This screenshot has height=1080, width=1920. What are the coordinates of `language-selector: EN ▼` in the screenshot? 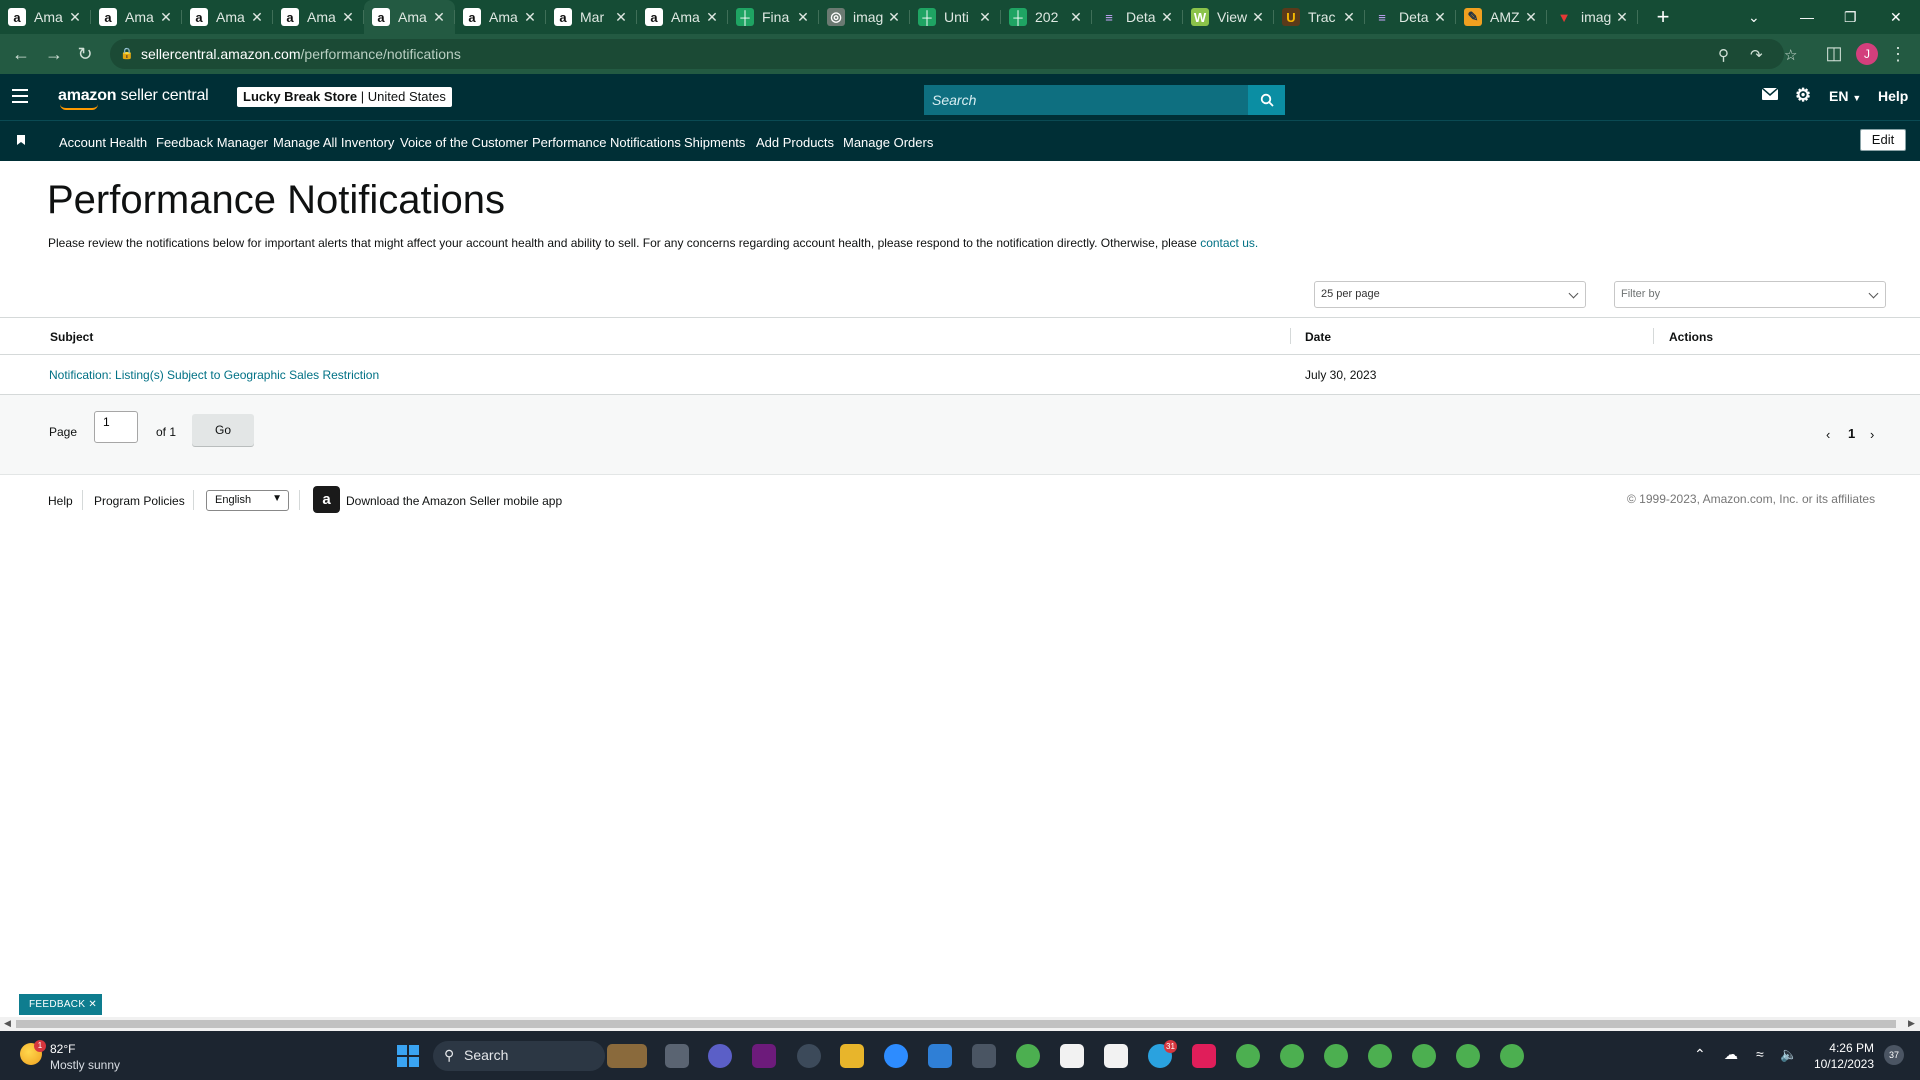 It's located at (1845, 96).